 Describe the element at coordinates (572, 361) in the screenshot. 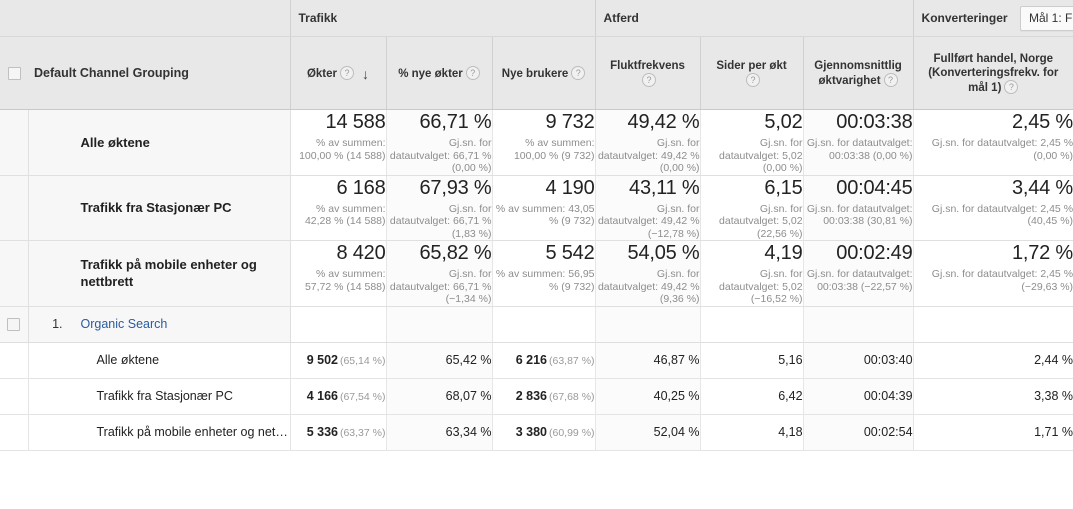

I see `metric-share: (63,87 %)` at that location.